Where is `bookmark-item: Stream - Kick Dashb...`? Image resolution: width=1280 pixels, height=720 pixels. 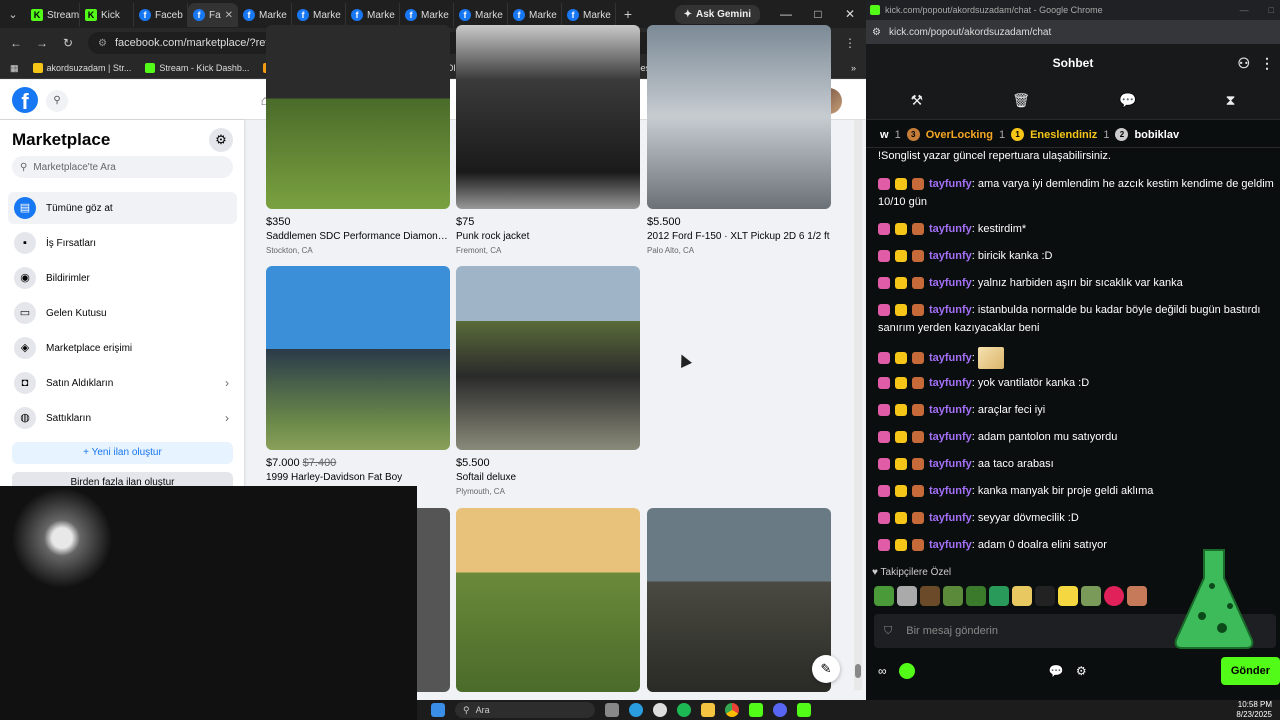 bookmark-item: Stream - Kick Dashb... is located at coordinates (197, 68).